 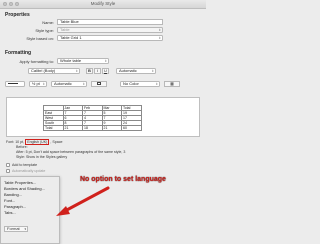 I want to click on annotation-text: No option to set language, so click(x=123, y=179).